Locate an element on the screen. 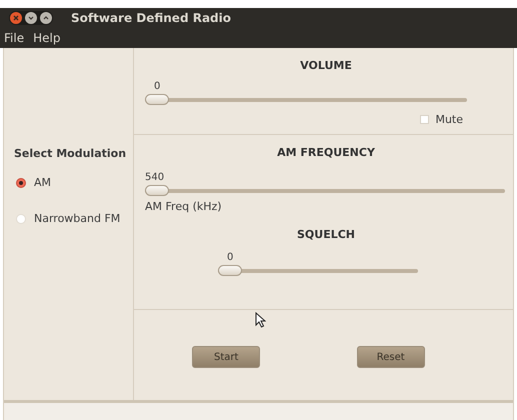  radio-label: AM is located at coordinates (43, 182).